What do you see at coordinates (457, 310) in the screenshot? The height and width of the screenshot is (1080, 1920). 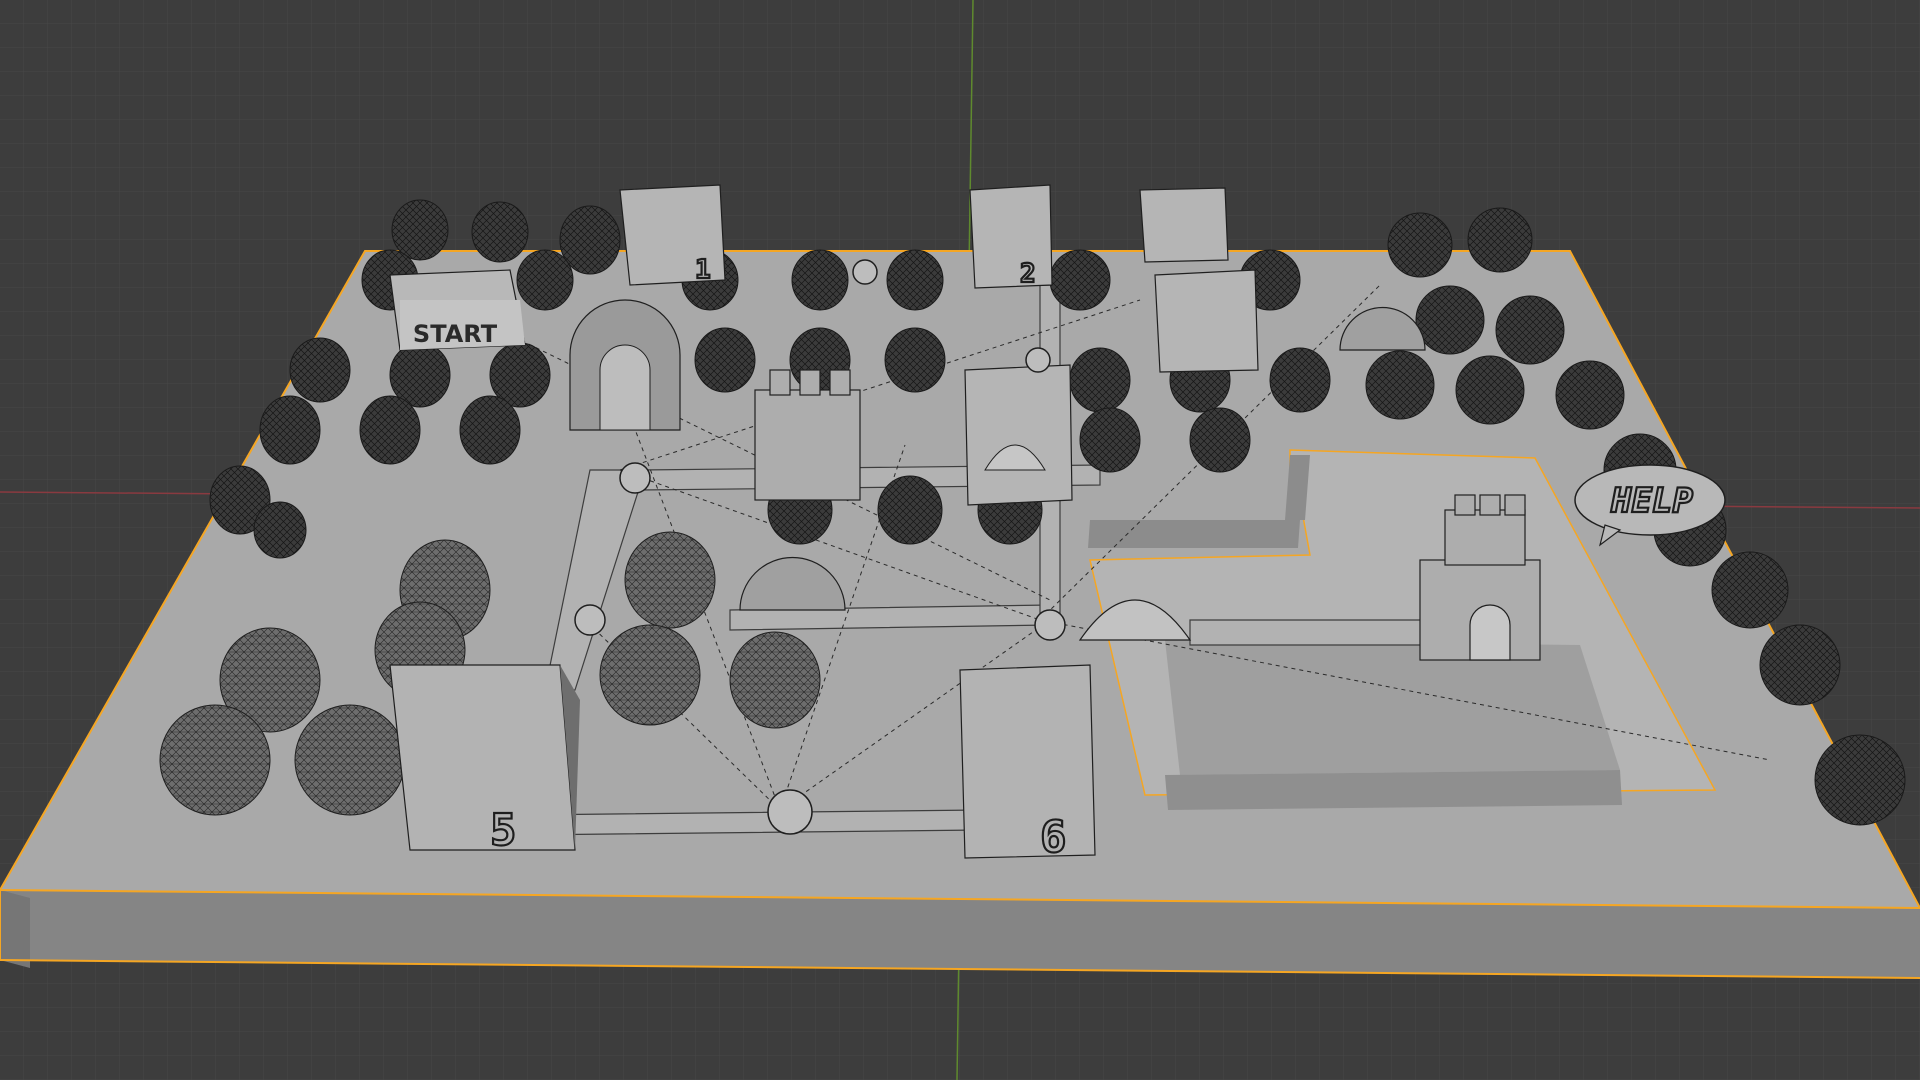 I see `start-block: START` at bounding box center [457, 310].